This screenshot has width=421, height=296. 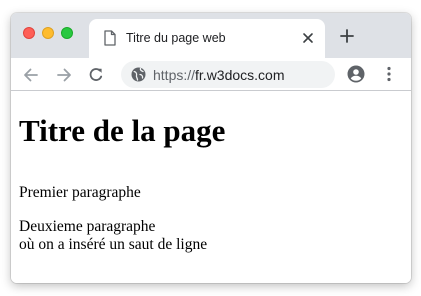 I want to click on first-paragraph: Premier paragraphe, so click(x=80, y=192).